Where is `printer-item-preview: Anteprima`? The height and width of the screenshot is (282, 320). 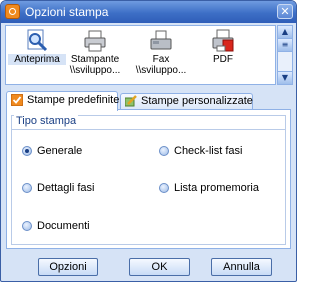 printer-item-preview: Anteprima is located at coordinates (37, 55).